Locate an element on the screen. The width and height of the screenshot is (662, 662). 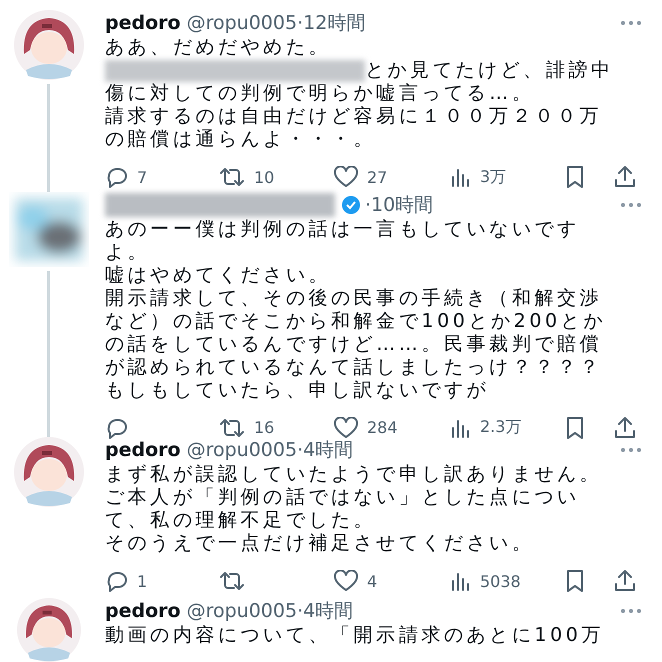
view-count: 3万 is located at coordinates (493, 177).